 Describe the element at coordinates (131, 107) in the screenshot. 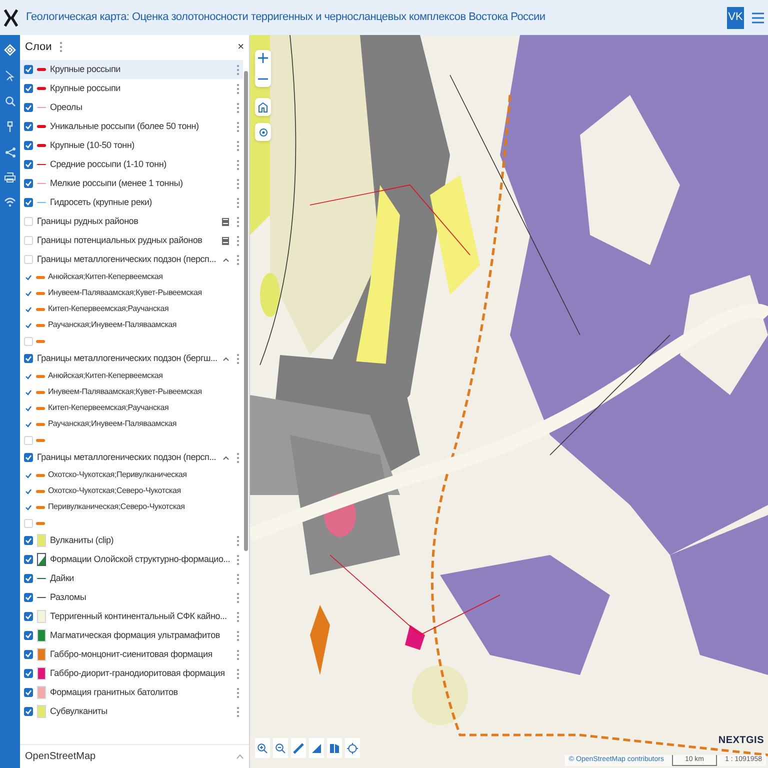

I see `layer-row: Ореолы` at that location.